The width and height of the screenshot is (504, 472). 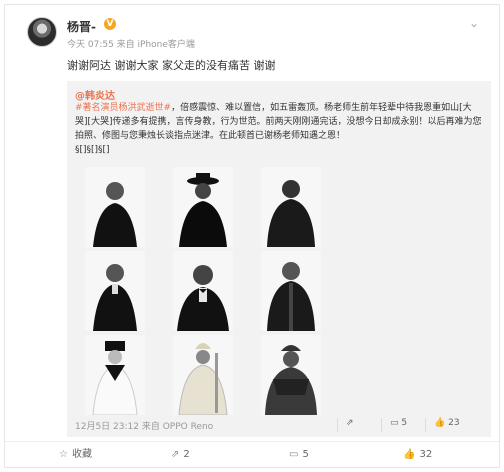 What do you see at coordinates (63, 454) in the screenshot?
I see `star-icon: ☆` at bounding box center [63, 454].